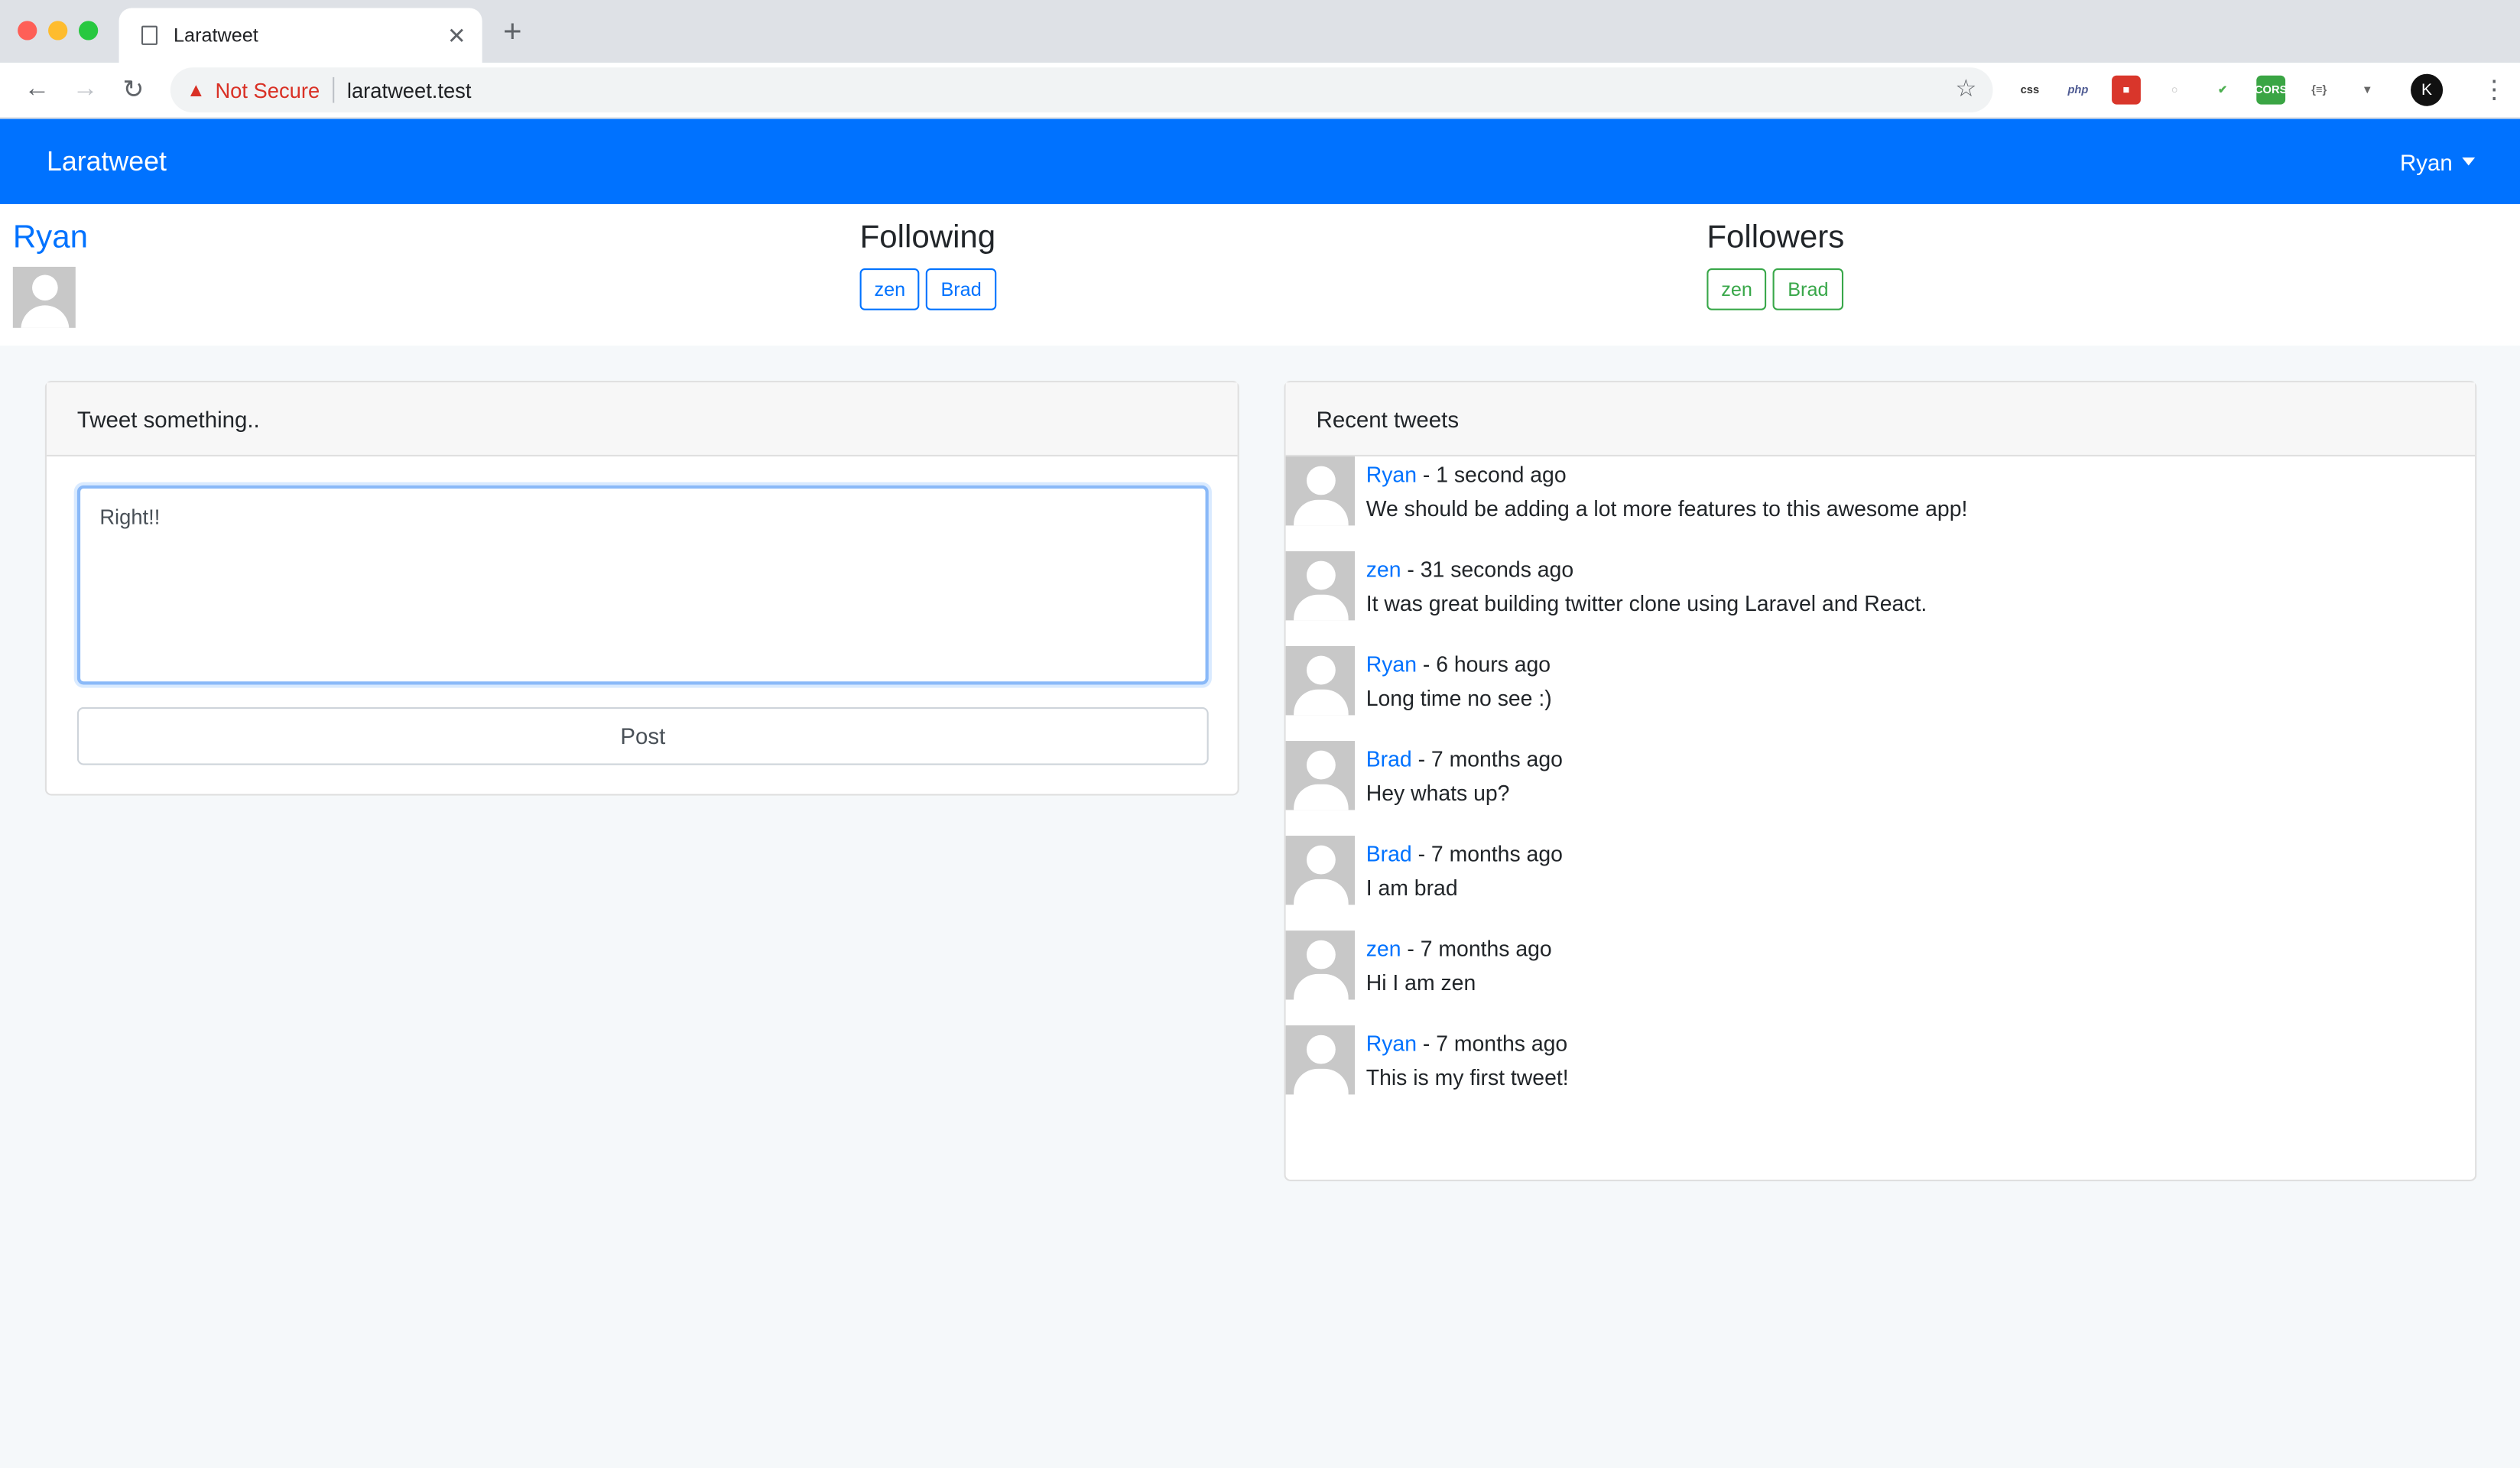  Describe the element at coordinates (409, 90) in the screenshot. I see `url-text: laratweet.test` at that location.